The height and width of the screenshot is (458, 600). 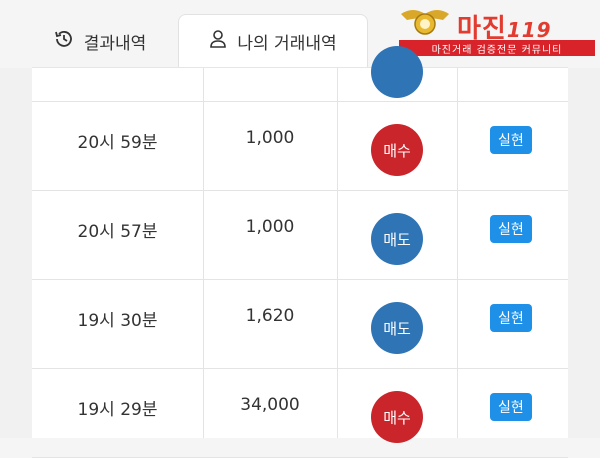 What do you see at coordinates (117, 321) in the screenshot?
I see `trade-time: 19시 30분` at bounding box center [117, 321].